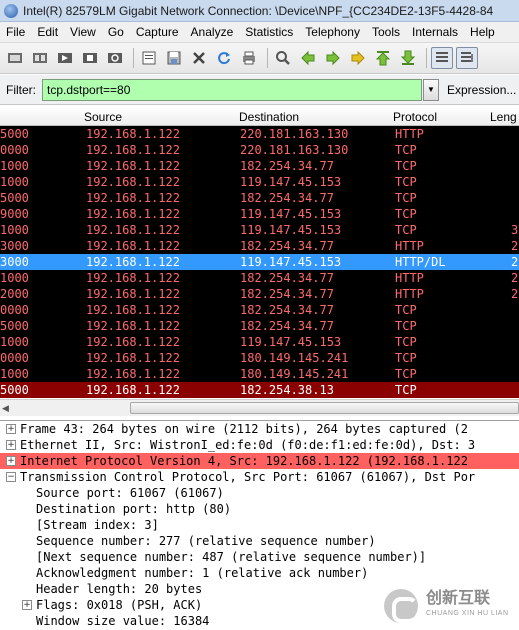  What do you see at coordinates (11, 477) in the screenshot?
I see `collapse-icon: −` at bounding box center [11, 477].